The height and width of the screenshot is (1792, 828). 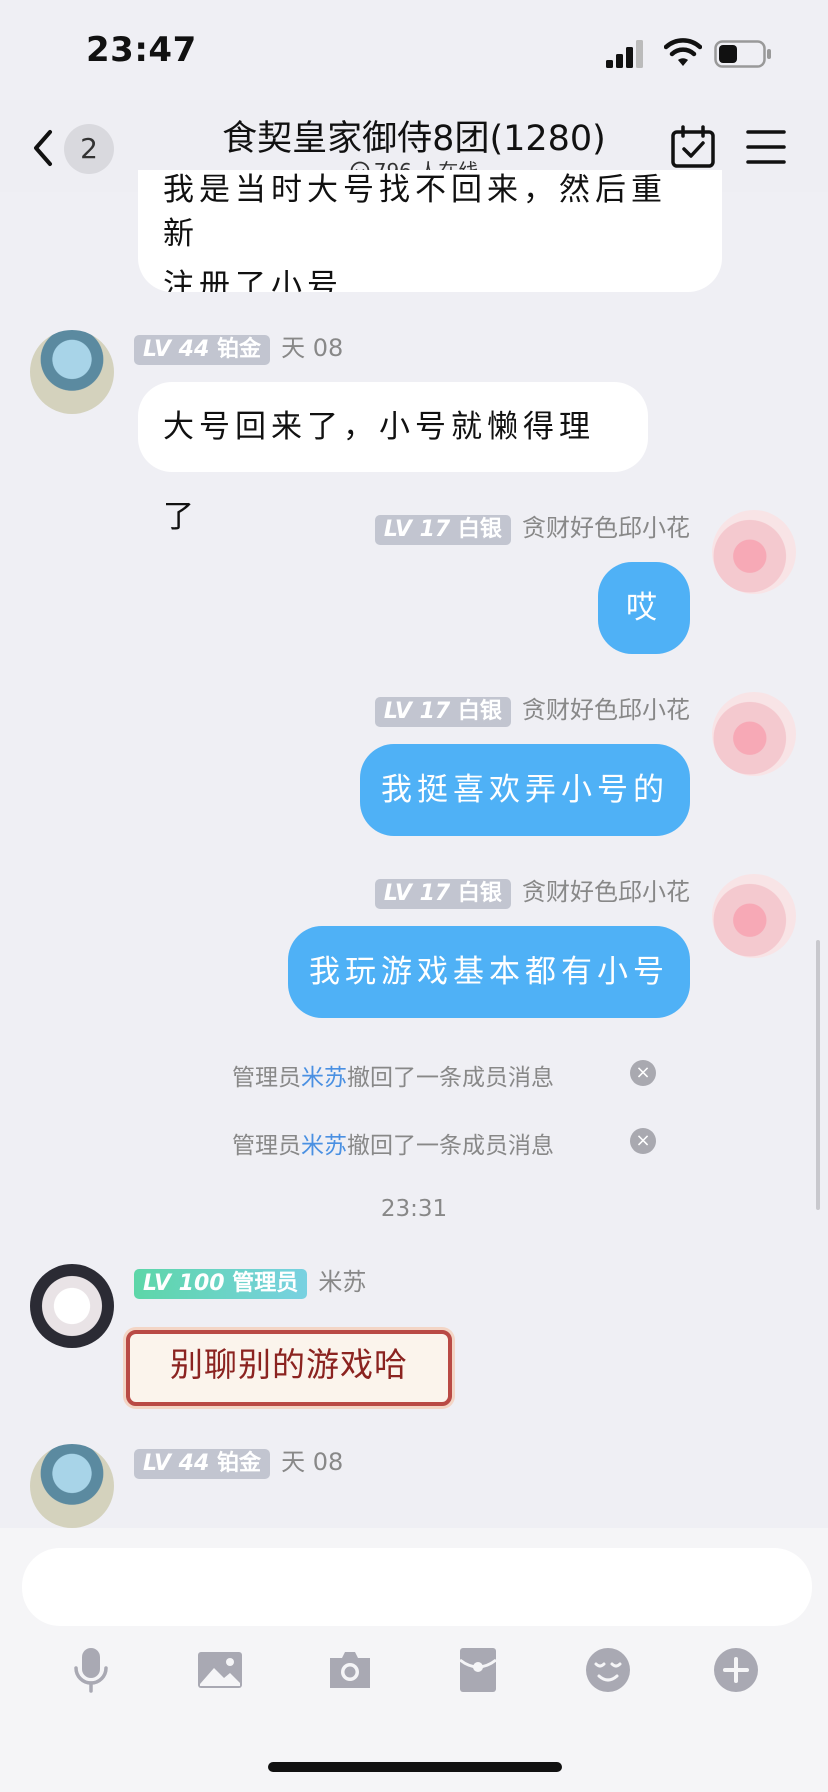 What do you see at coordinates (91, 1670) in the screenshot?
I see `mic-icon` at bounding box center [91, 1670].